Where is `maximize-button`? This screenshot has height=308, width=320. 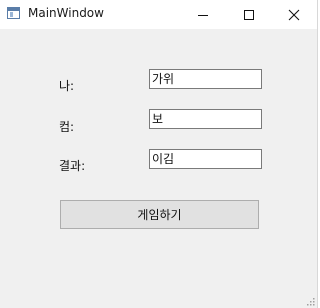
maximize-button is located at coordinates (249, 14).